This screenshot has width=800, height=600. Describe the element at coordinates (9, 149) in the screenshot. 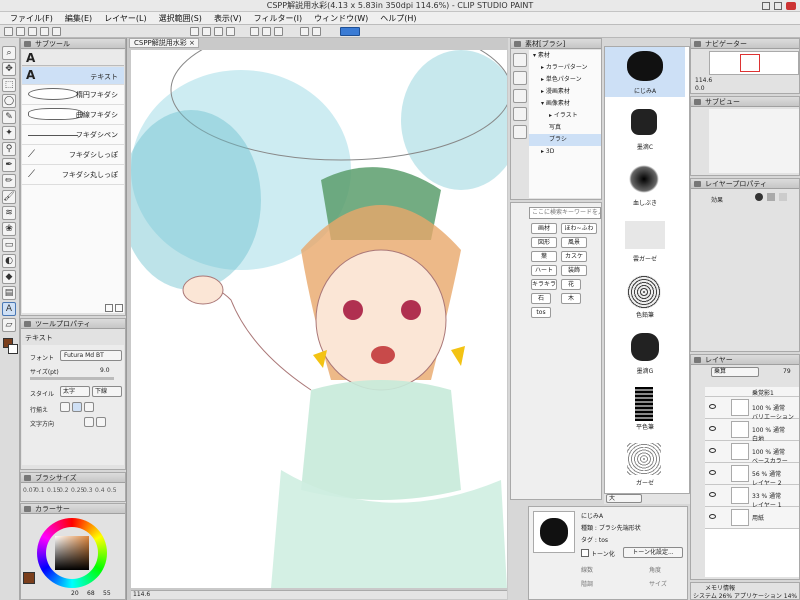

I see `eyedropper-tool-icon: ⚲` at that location.